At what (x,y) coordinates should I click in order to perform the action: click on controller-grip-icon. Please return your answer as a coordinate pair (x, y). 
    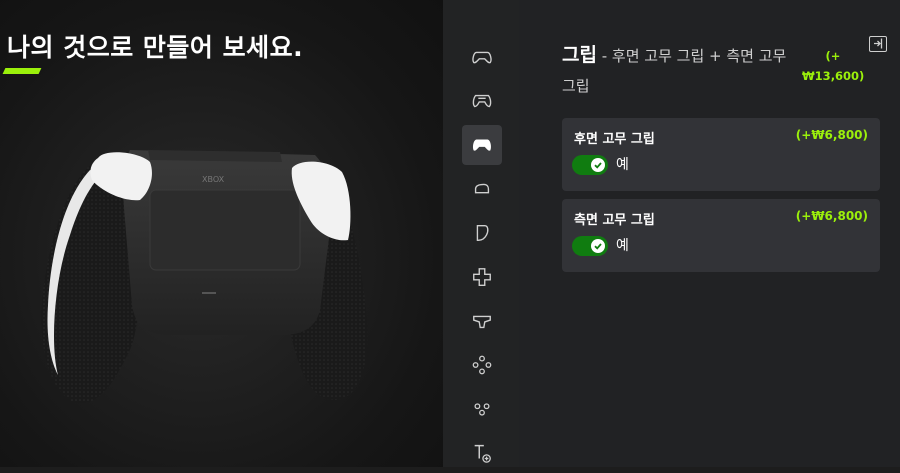
    Looking at the image, I should click on (482, 145).